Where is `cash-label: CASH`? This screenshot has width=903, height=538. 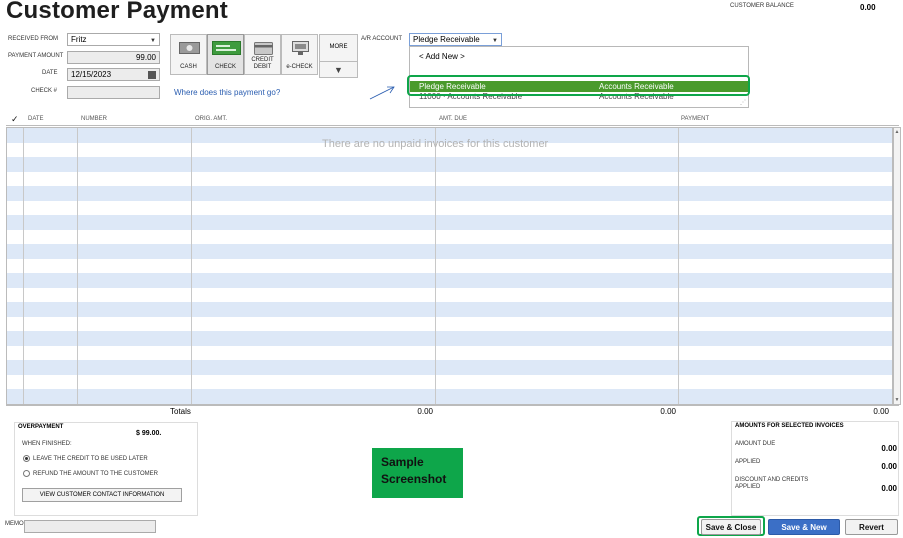 cash-label: CASH is located at coordinates (188, 67).